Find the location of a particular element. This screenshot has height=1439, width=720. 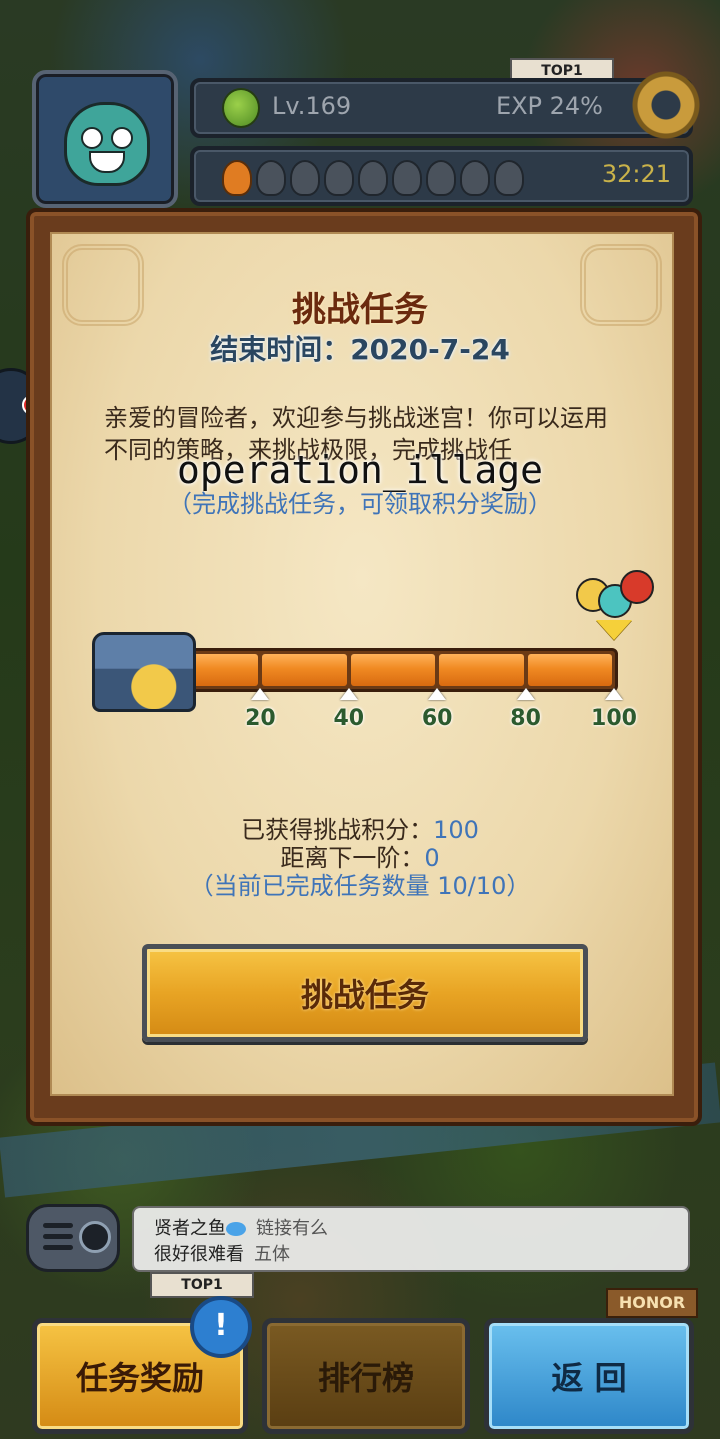

tick-label: 20 is located at coordinates (260, 718).